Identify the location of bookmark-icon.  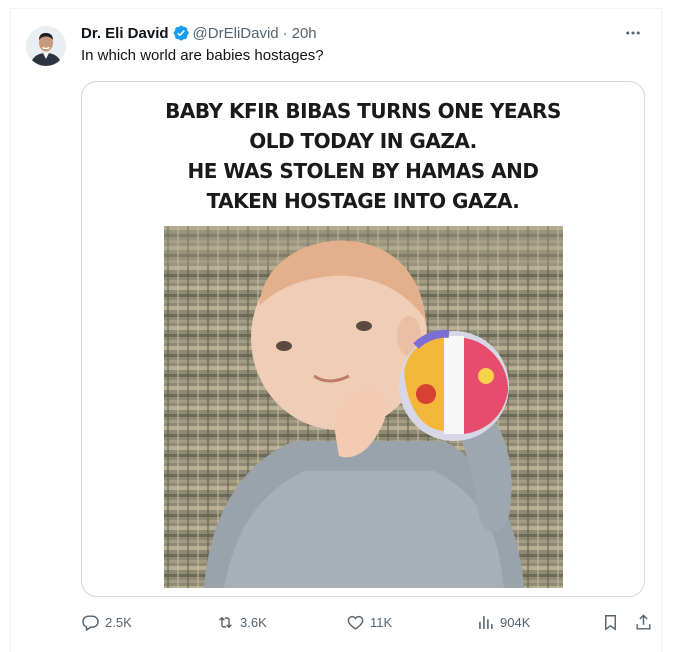
(610, 622).